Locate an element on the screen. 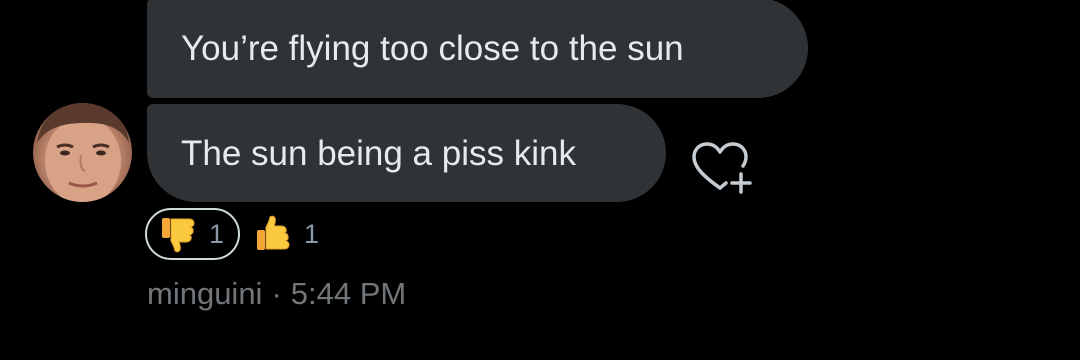  thumbs-down-icon is located at coordinates (178, 235).